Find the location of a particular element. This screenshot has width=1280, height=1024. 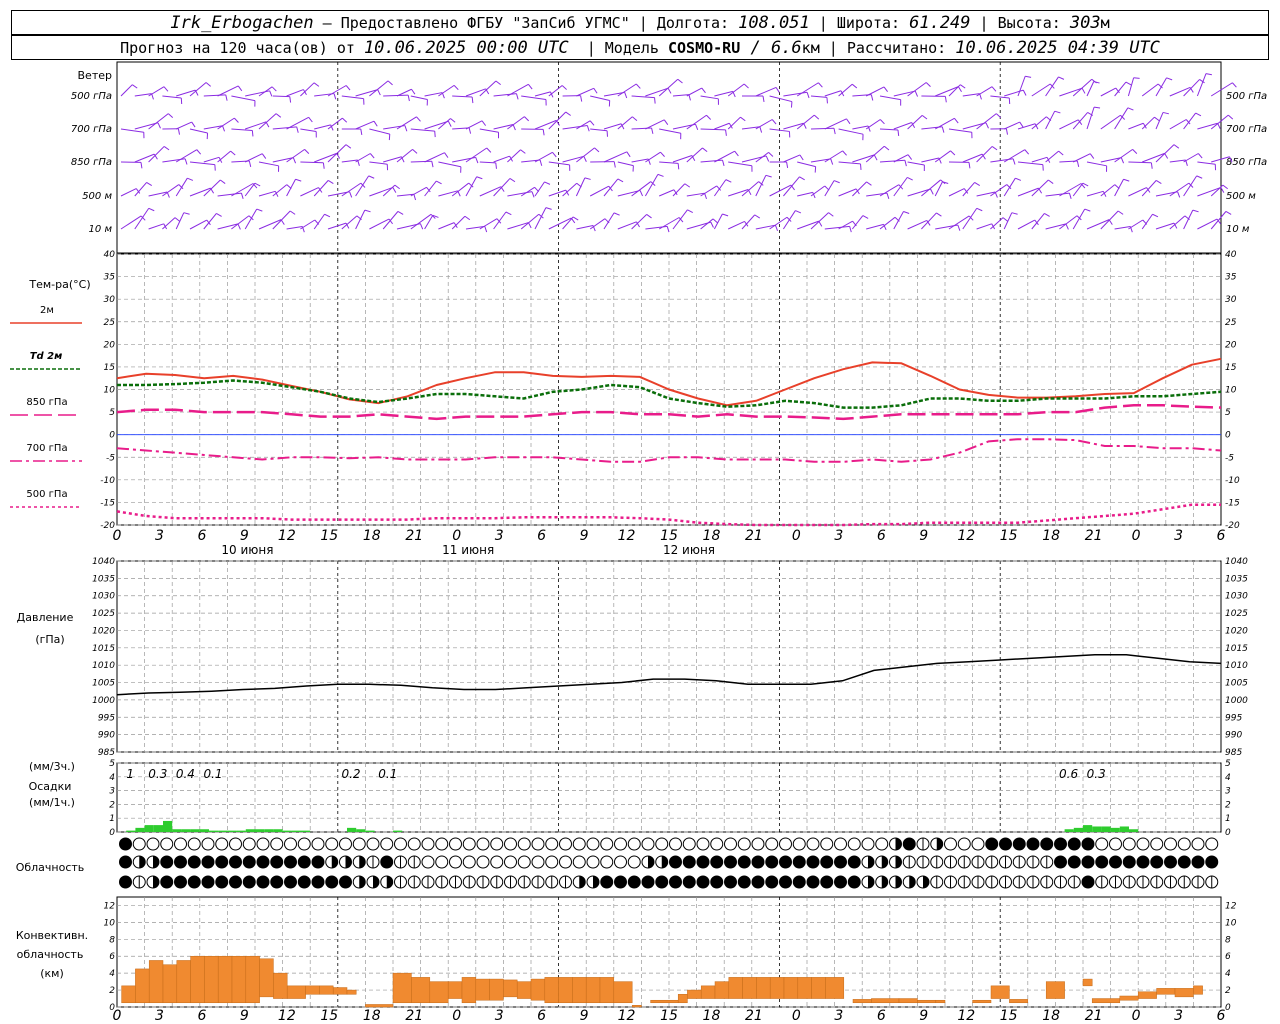

pressure-panel-ytick-right: 1015 is located at coordinates (1236, 649).